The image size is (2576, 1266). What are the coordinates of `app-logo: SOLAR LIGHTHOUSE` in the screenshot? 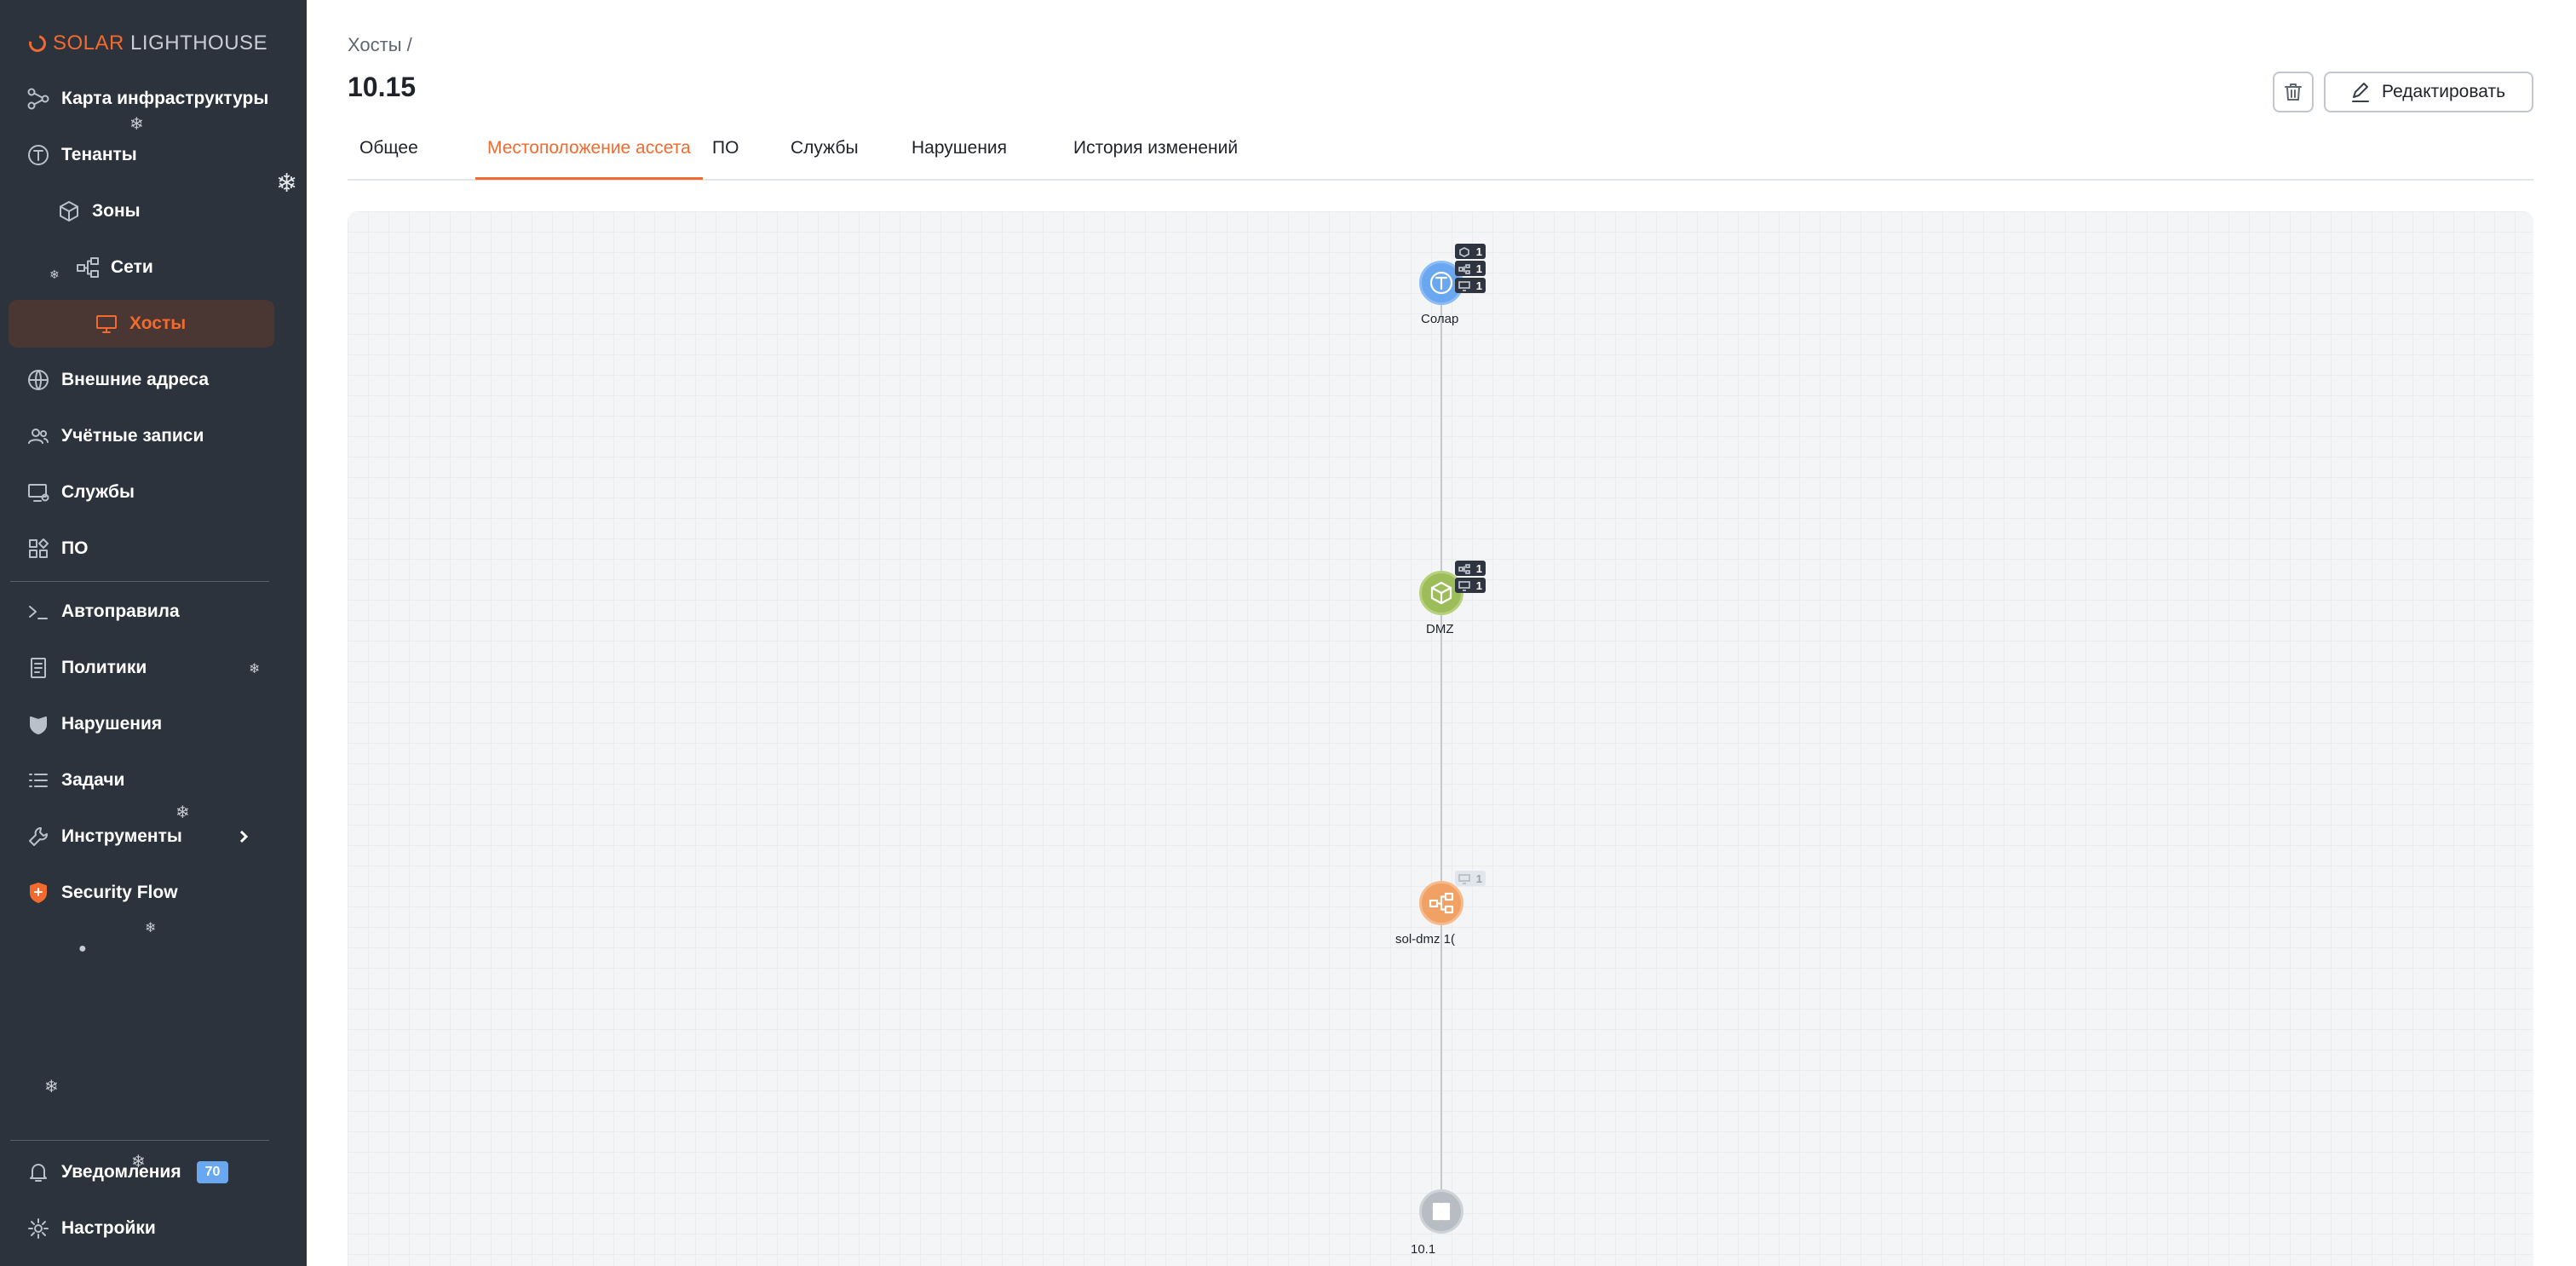 It's located at (147, 43).